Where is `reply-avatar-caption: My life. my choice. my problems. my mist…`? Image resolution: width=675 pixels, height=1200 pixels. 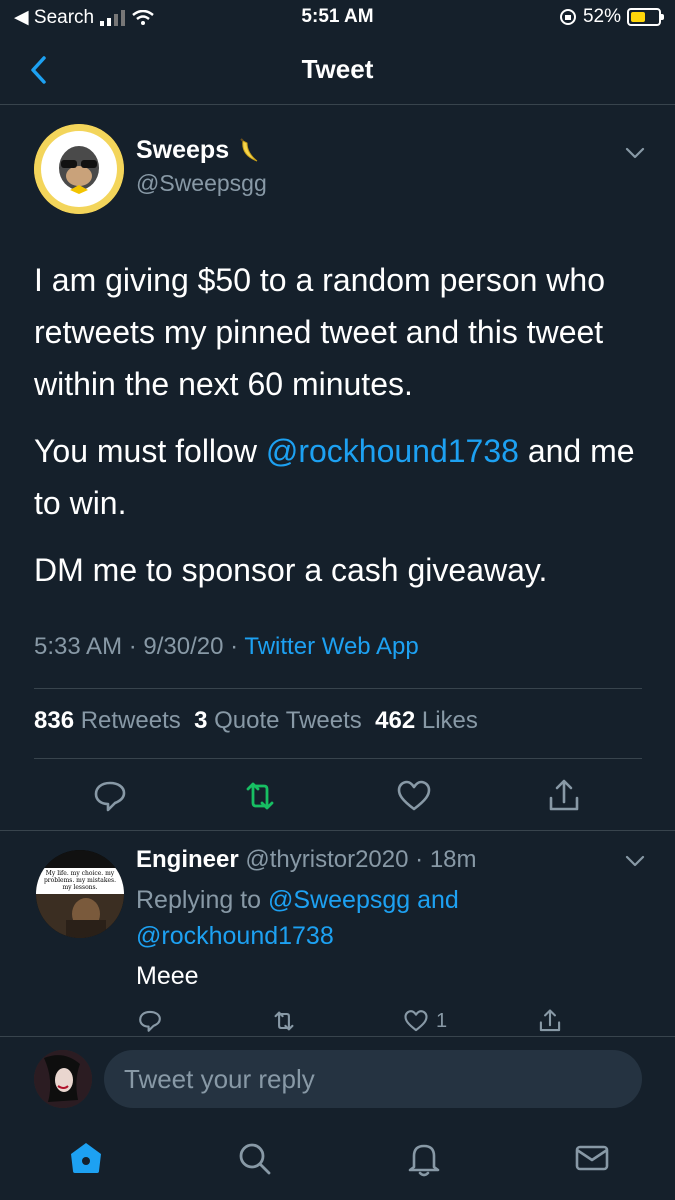
reply-avatar-caption: My life. my choice. my problems. my mist… is located at coordinates (80, 880).